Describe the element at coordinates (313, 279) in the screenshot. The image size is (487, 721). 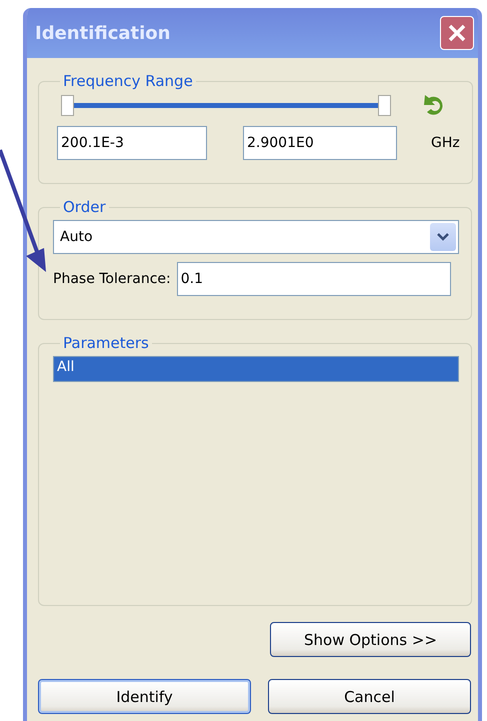
I see `phase-tolerance-field: 0.1` at that location.